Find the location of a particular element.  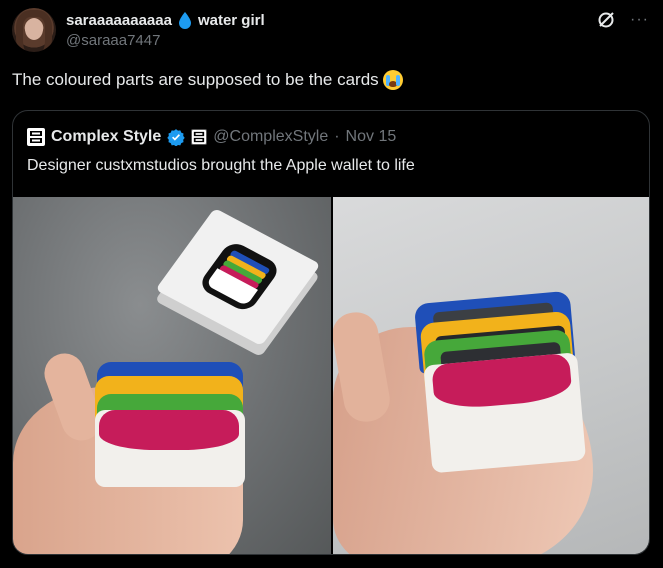

wallet-product-box is located at coordinates (238, 277).